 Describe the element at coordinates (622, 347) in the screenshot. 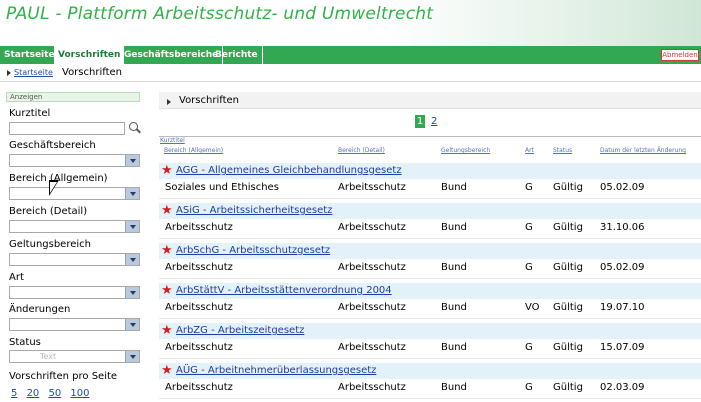

I see `cell-datum: 15.07.09` at that location.